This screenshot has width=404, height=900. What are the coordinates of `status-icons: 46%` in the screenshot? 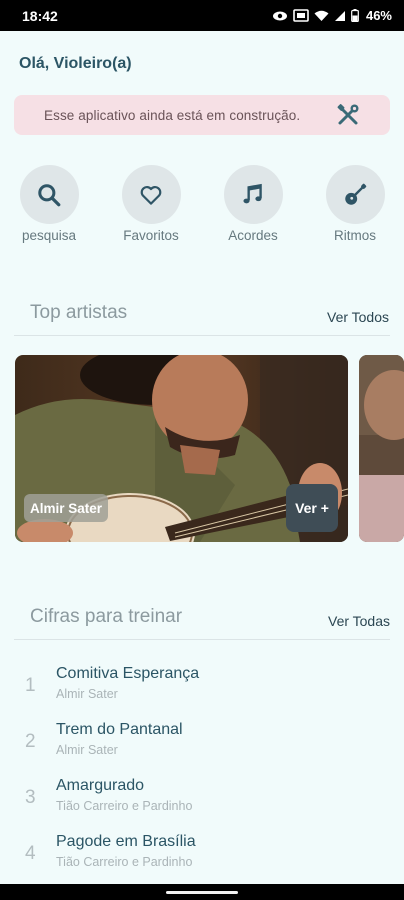 It's located at (332, 15).